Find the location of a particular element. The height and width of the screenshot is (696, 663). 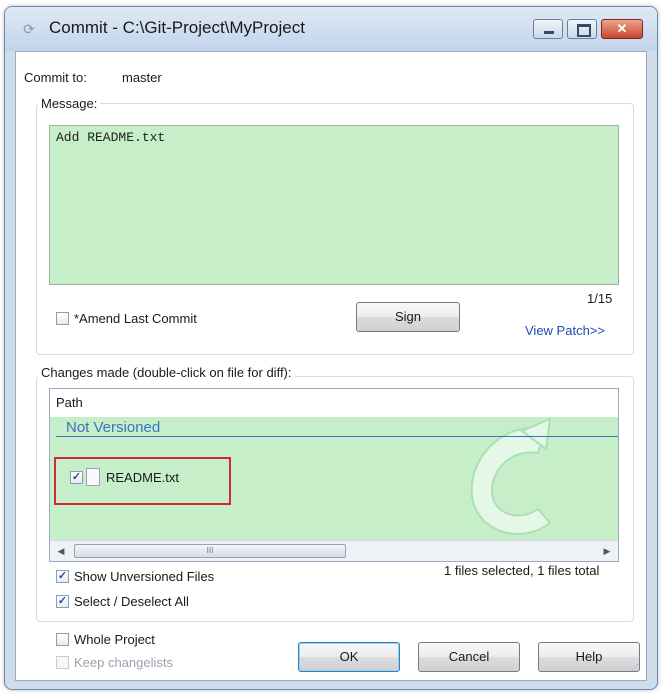

close-icon: ✕ is located at coordinates (622, 28).